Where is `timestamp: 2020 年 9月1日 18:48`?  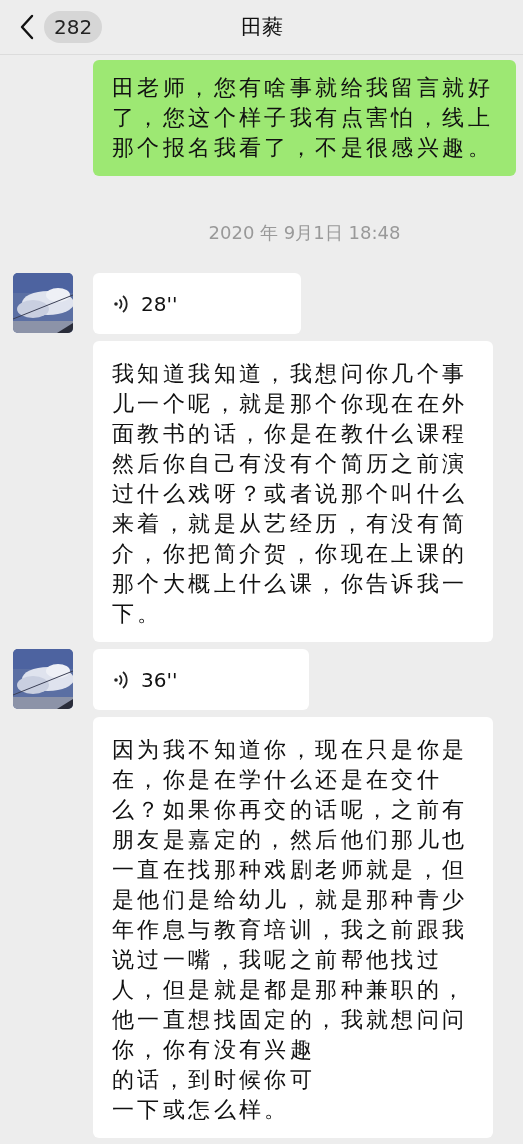
timestamp: 2020 年 9月1日 18:48 is located at coordinates (304, 233).